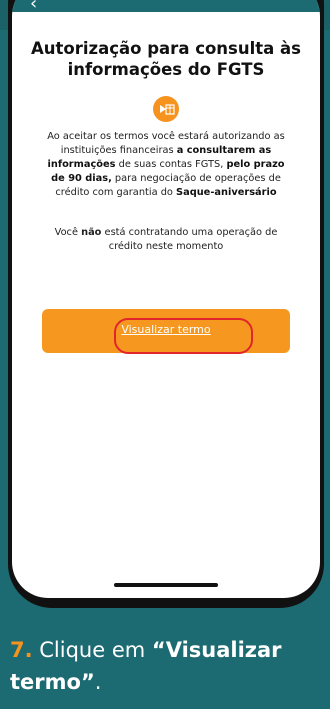  Describe the element at coordinates (166, 6) in the screenshot. I see `top-bar: ‹` at that location.